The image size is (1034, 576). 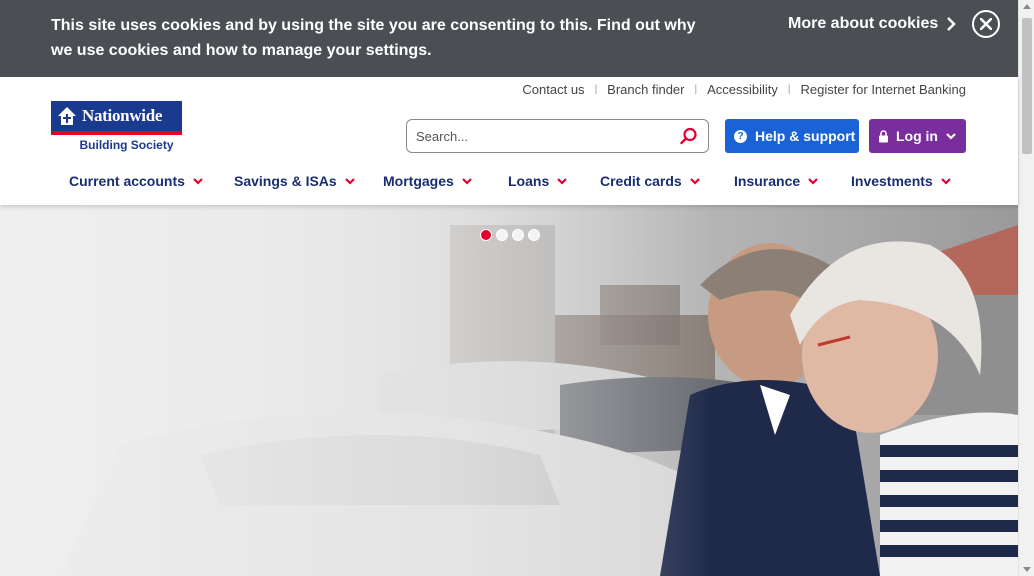 What do you see at coordinates (892, 181) in the screenshot?
I see `nav-label: Investments` at bounding box center [892, 181].